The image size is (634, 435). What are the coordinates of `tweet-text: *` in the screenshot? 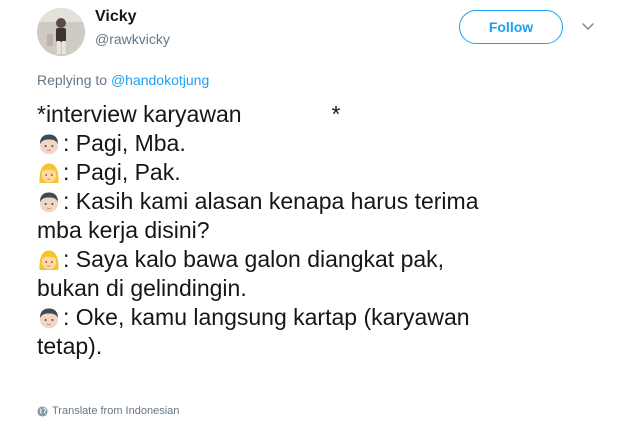 It's located at (336, 114).